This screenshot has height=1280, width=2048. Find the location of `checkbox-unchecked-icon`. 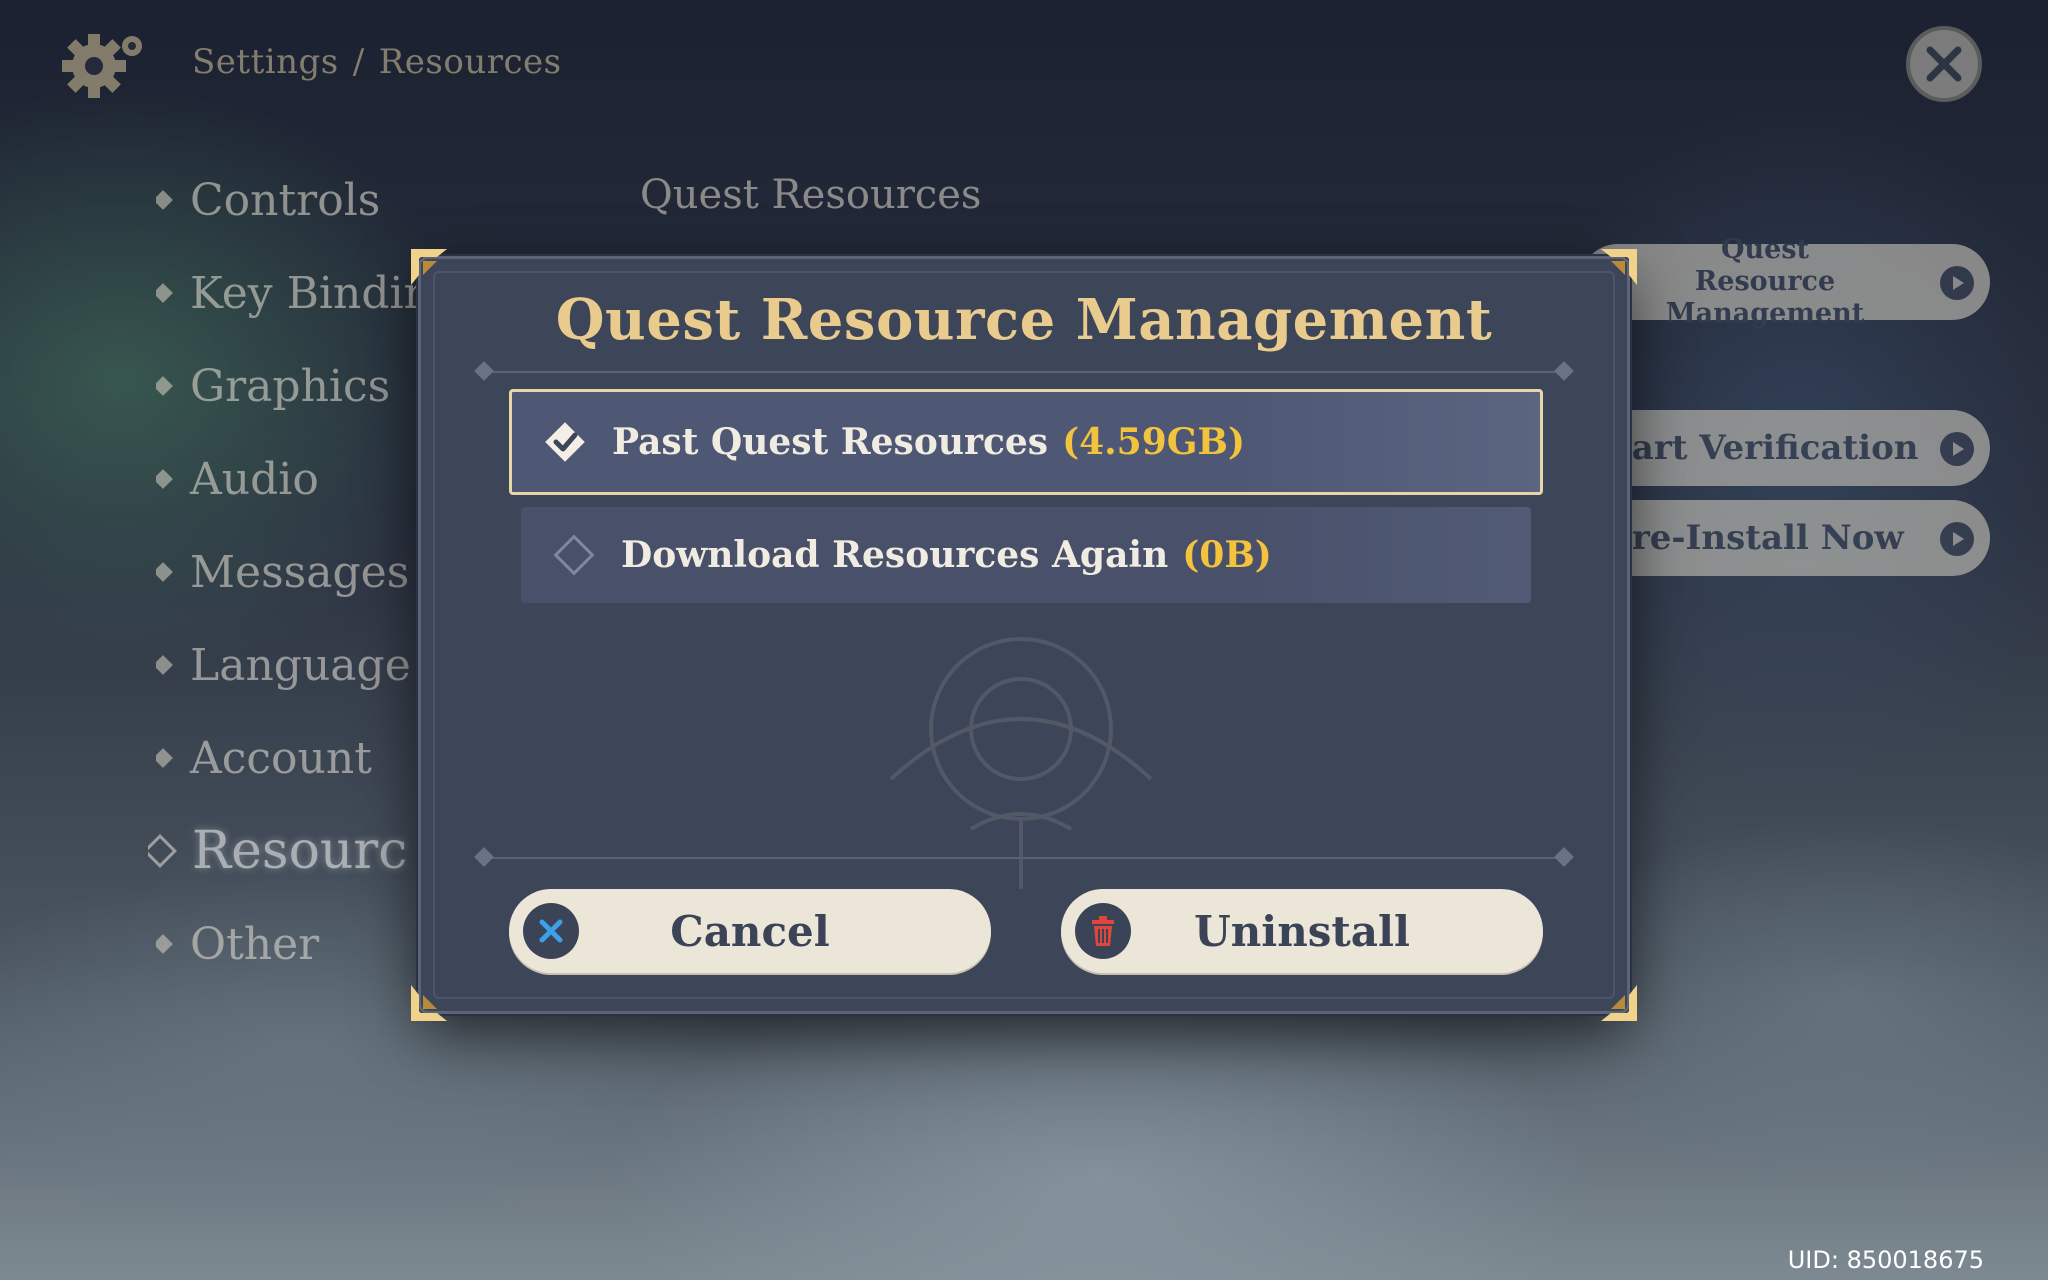

checkbox-unchecked-icon is located at coordinates (574, 555).